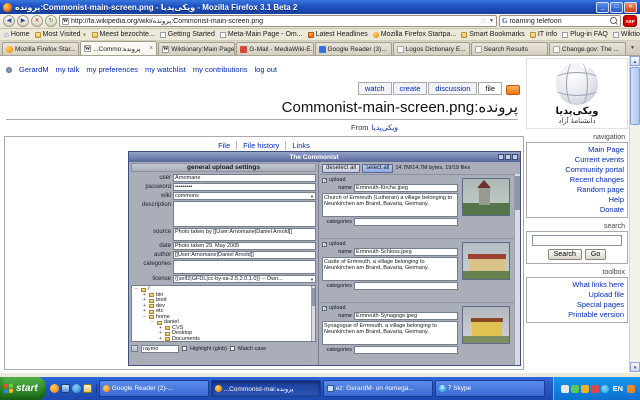 The image size is (640, 400). What do you see at coordinates (618, 388) in the screenshot?
I see `language-indicator: EN` at bounding box center [618, 388].